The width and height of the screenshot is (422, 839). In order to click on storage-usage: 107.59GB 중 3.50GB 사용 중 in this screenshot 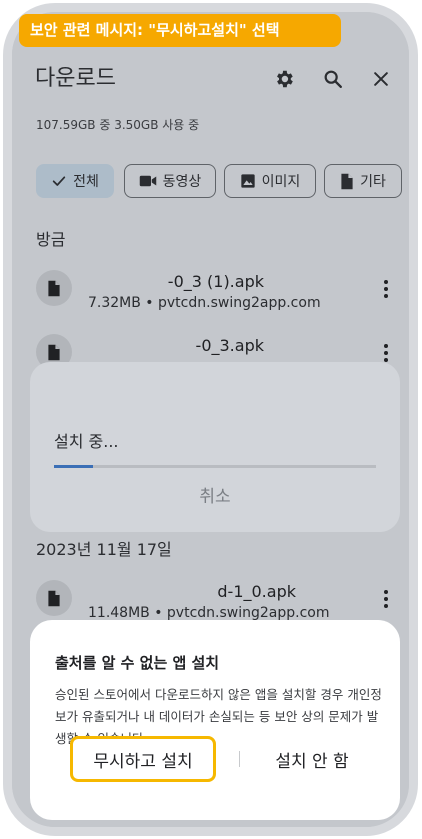, I will do `click(118, 125)`.